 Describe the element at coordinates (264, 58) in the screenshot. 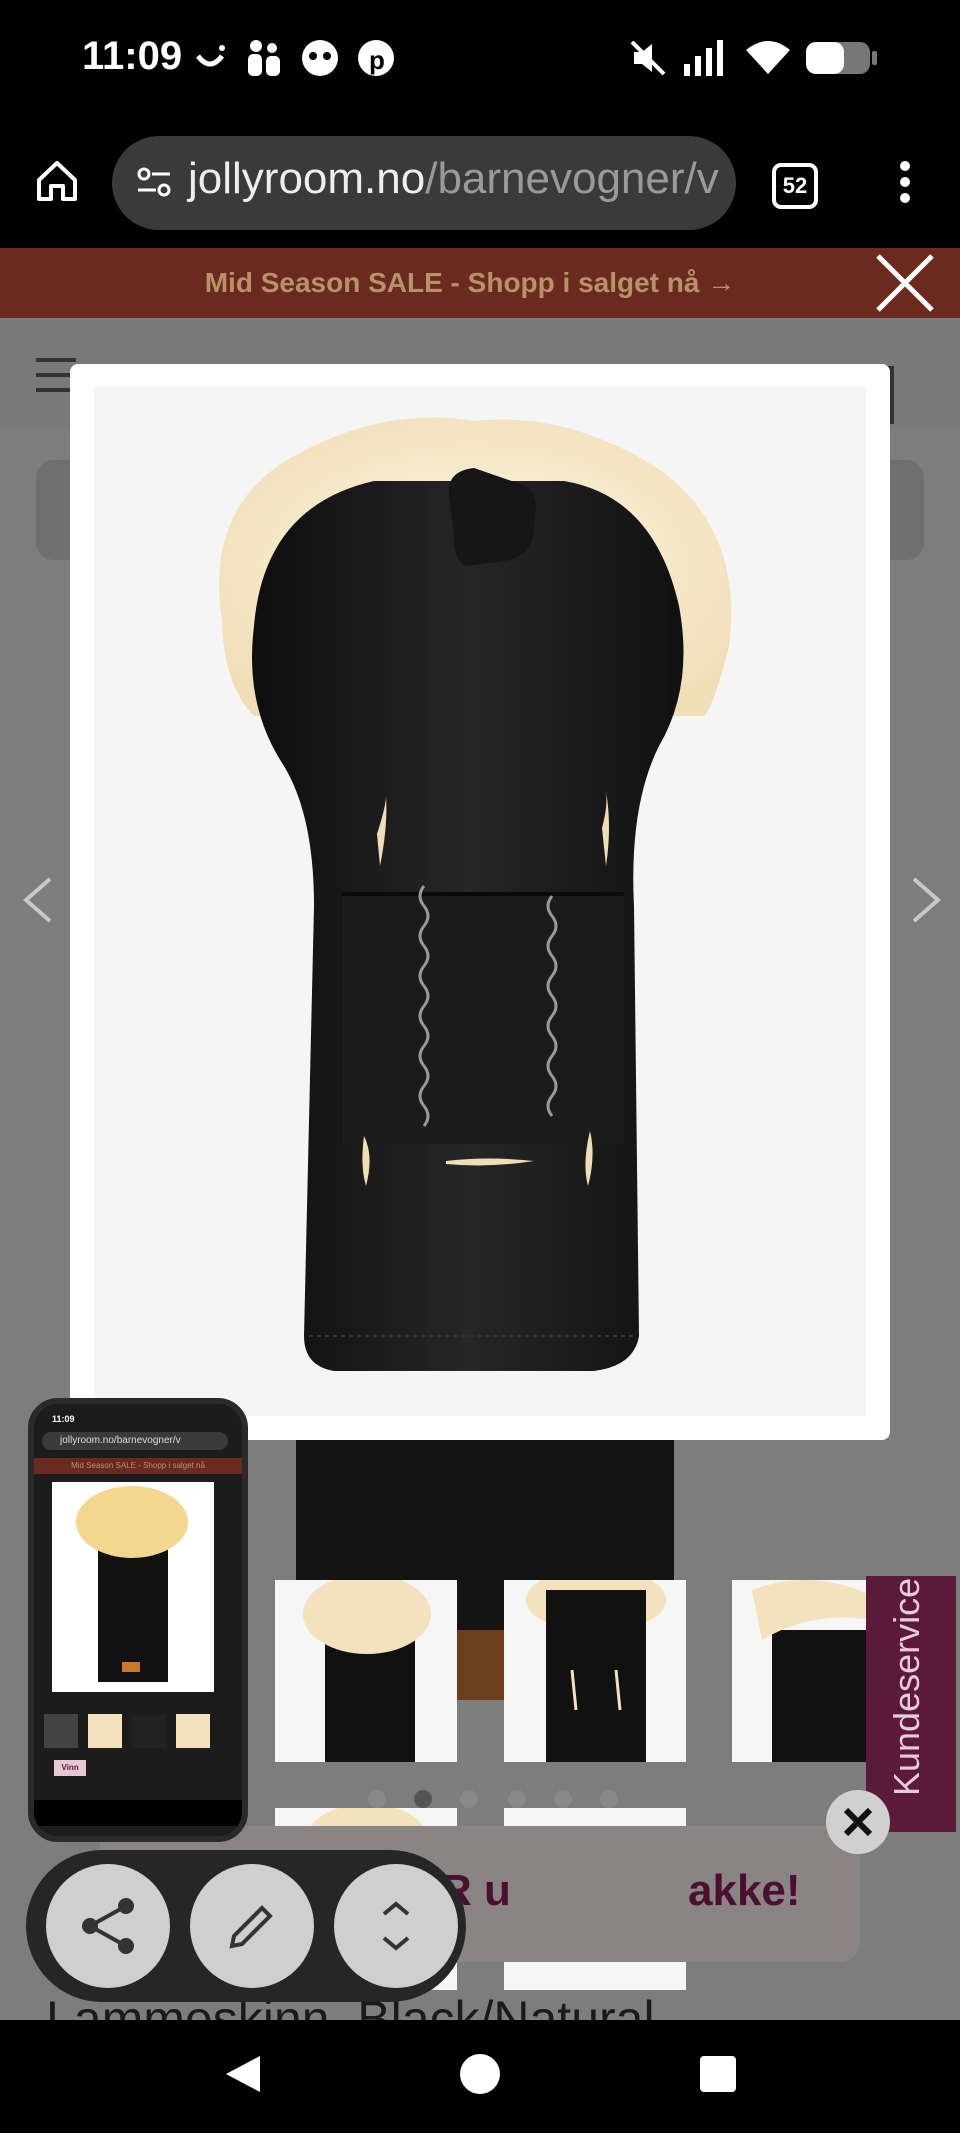

I see `people-icon` at that location.